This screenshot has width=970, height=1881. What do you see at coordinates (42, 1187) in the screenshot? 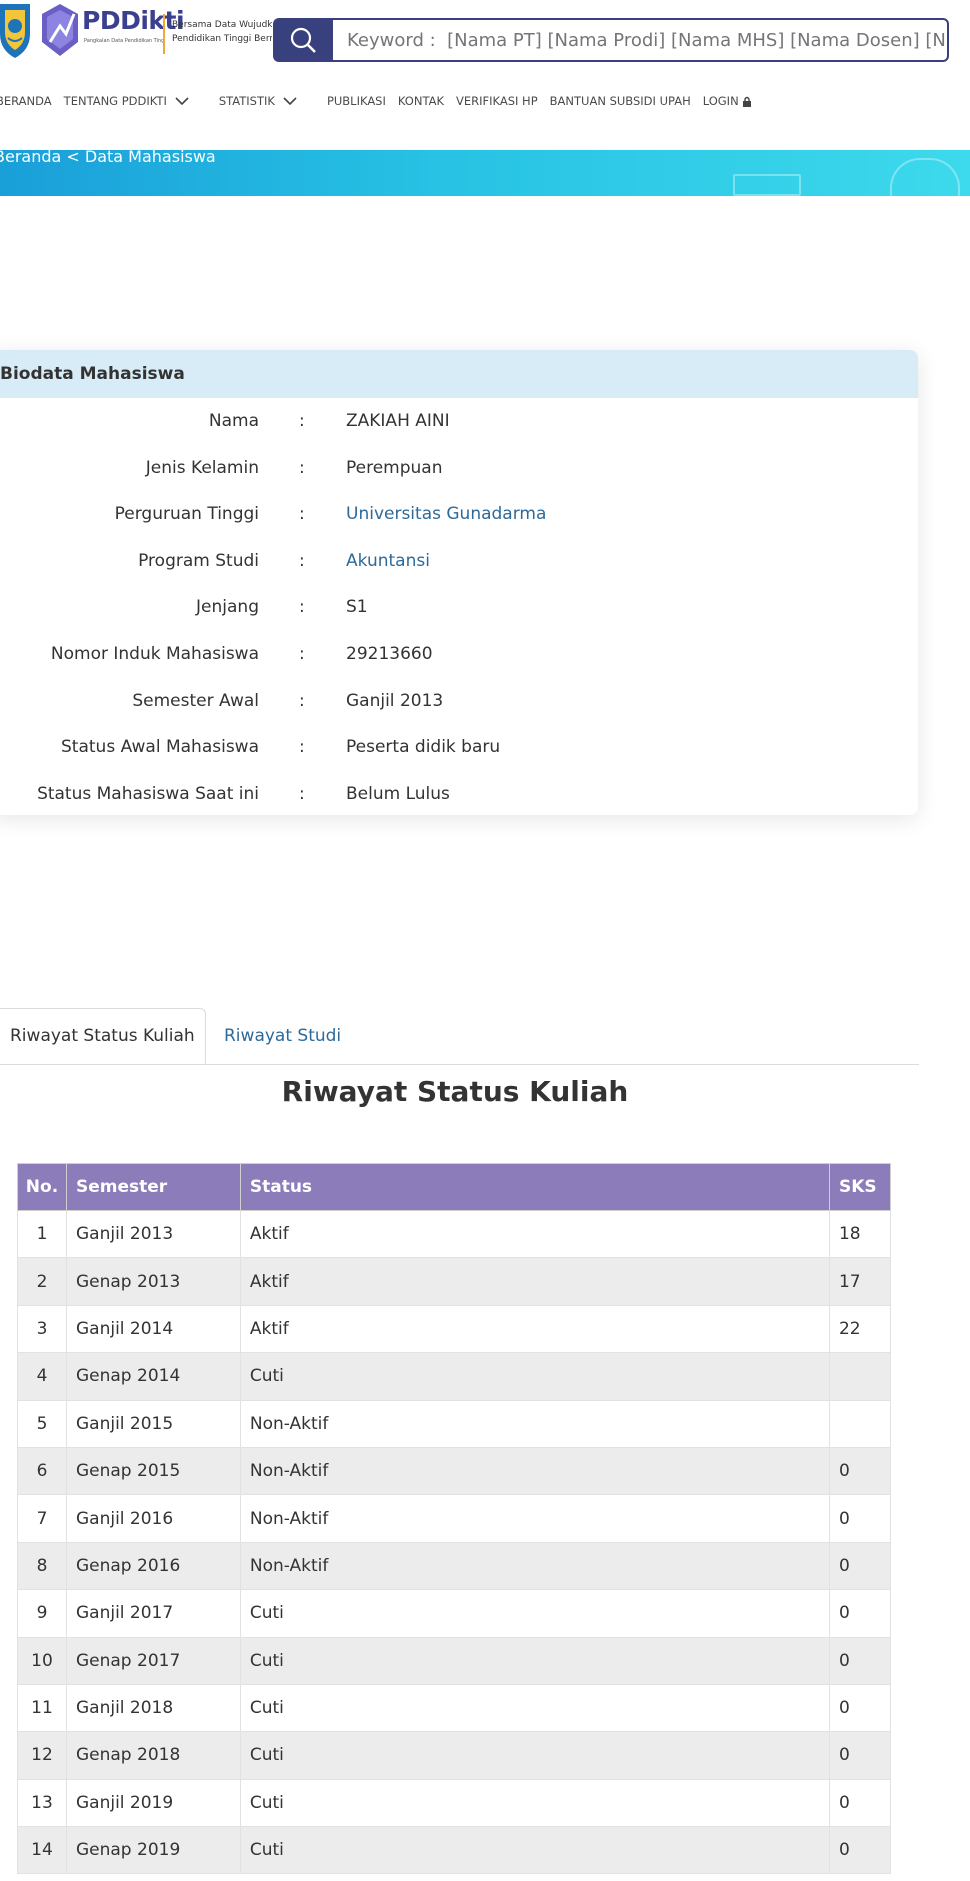
I see `column-header-no: No.` at bounding box center [42, 1187].